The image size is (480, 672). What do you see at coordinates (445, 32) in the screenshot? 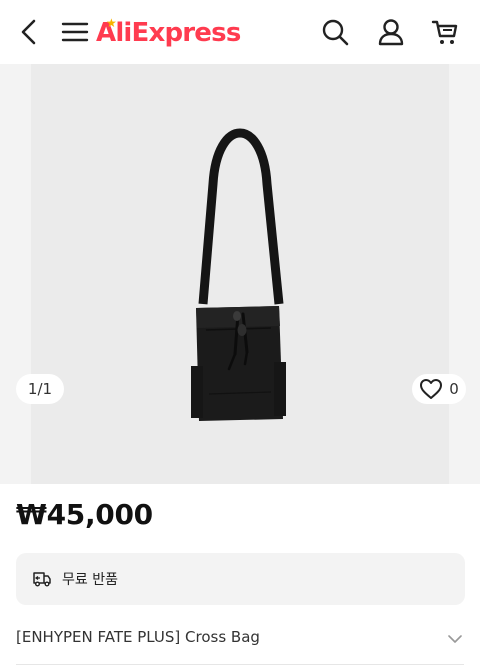
I see `cart-icon` at bounding box center [445, 32].